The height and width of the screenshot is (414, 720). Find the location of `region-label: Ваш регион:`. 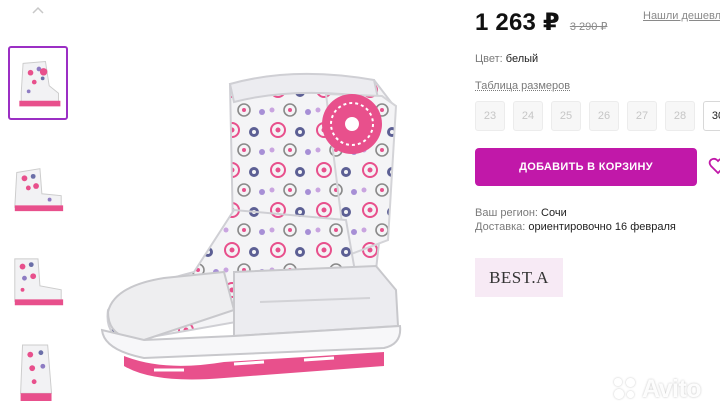

region-label: Ваш регион: is located at coordinates (506, 213).